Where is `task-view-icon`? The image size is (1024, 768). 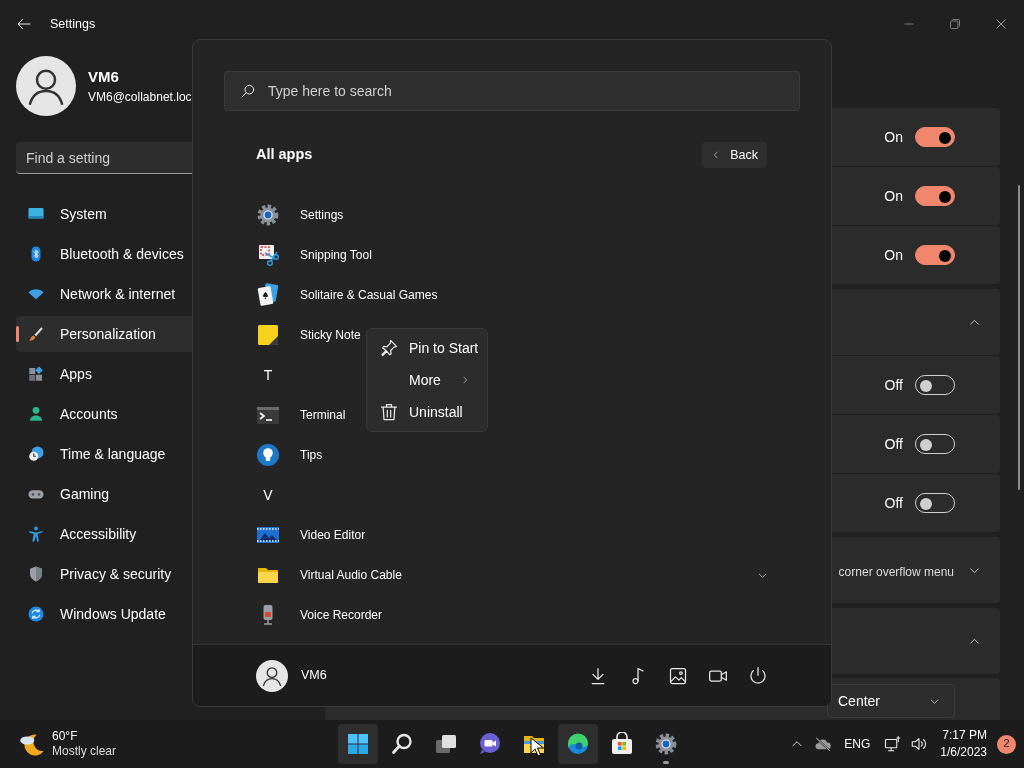
task-view-icon is located at coordinates (446, 744).